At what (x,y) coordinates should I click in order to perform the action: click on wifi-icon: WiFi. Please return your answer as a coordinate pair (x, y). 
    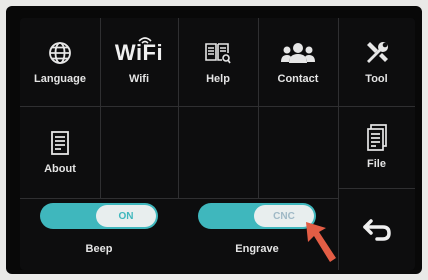
    Looking at the image, I should click on (139, 51).